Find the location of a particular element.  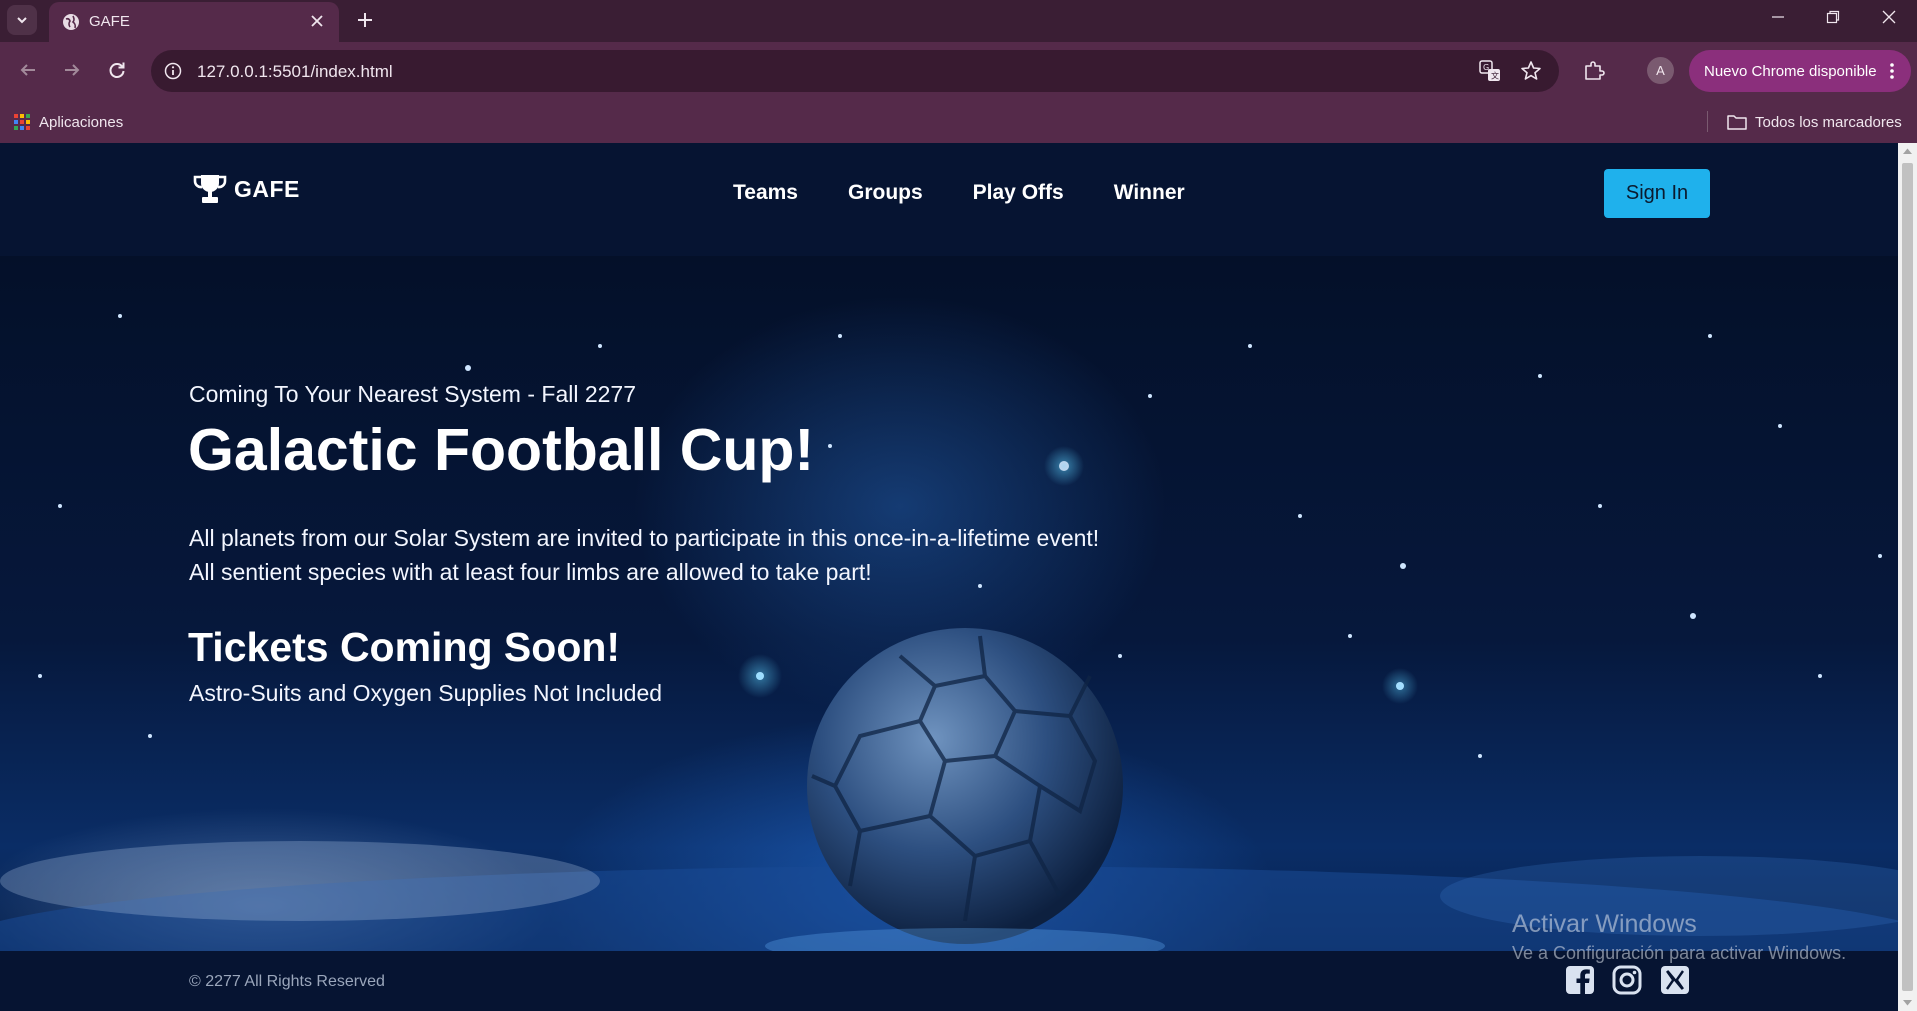

facebook-icon is located at coordinates (1580, 980).